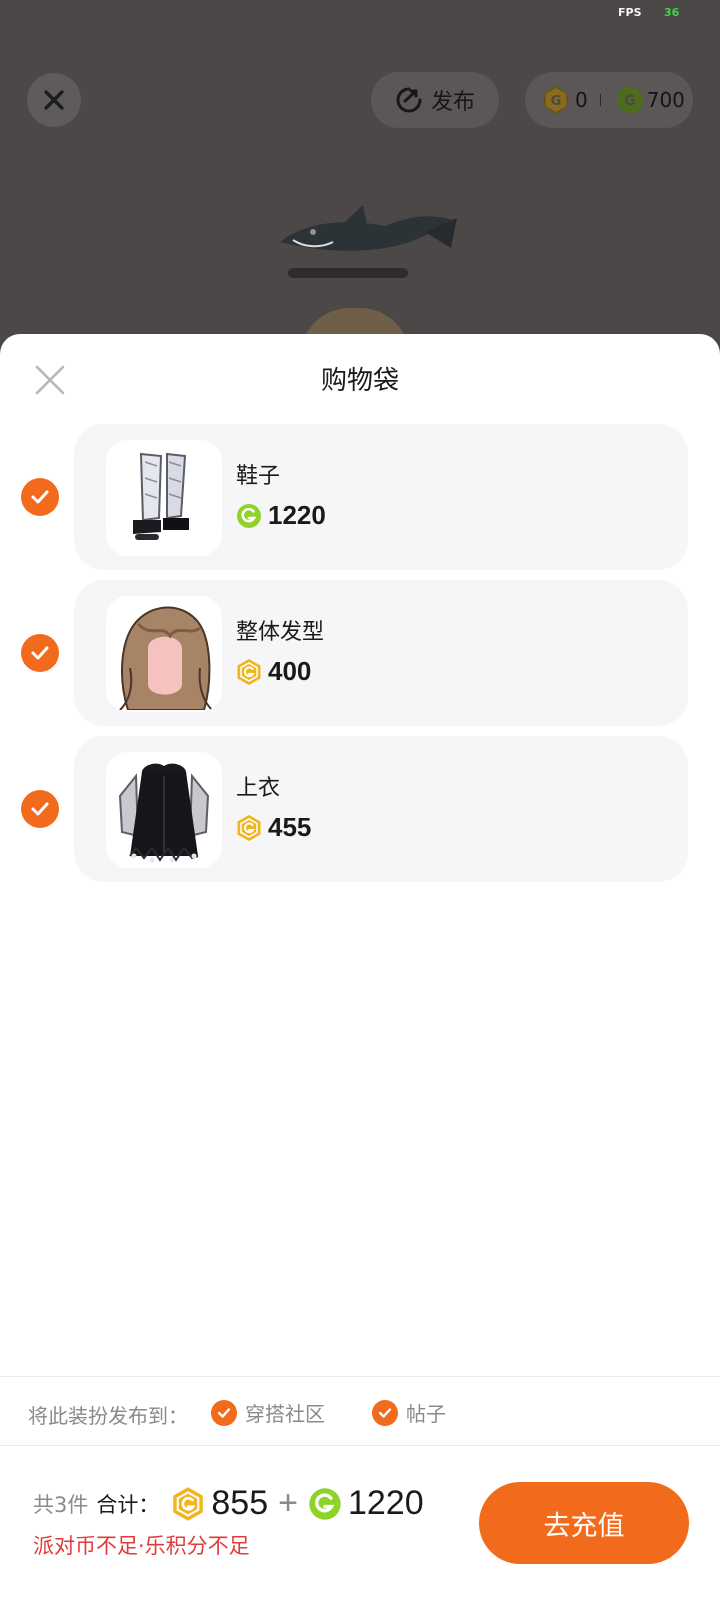 Image resolution: width=720 pixels, height=1600 pixels. What do you see at coordinates (280, 632) in the screenshot?
I see `item-name: 整体发型` at bounding box center [280, 632].